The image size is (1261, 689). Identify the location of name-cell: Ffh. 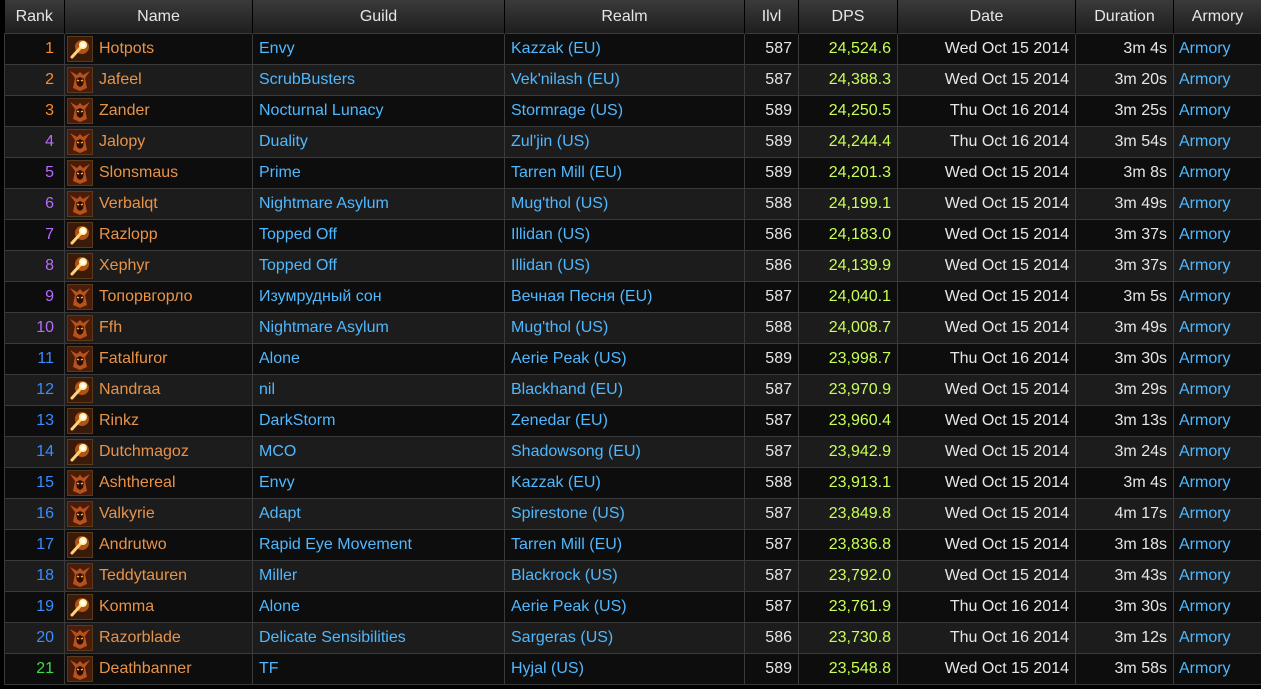
(158, 328).